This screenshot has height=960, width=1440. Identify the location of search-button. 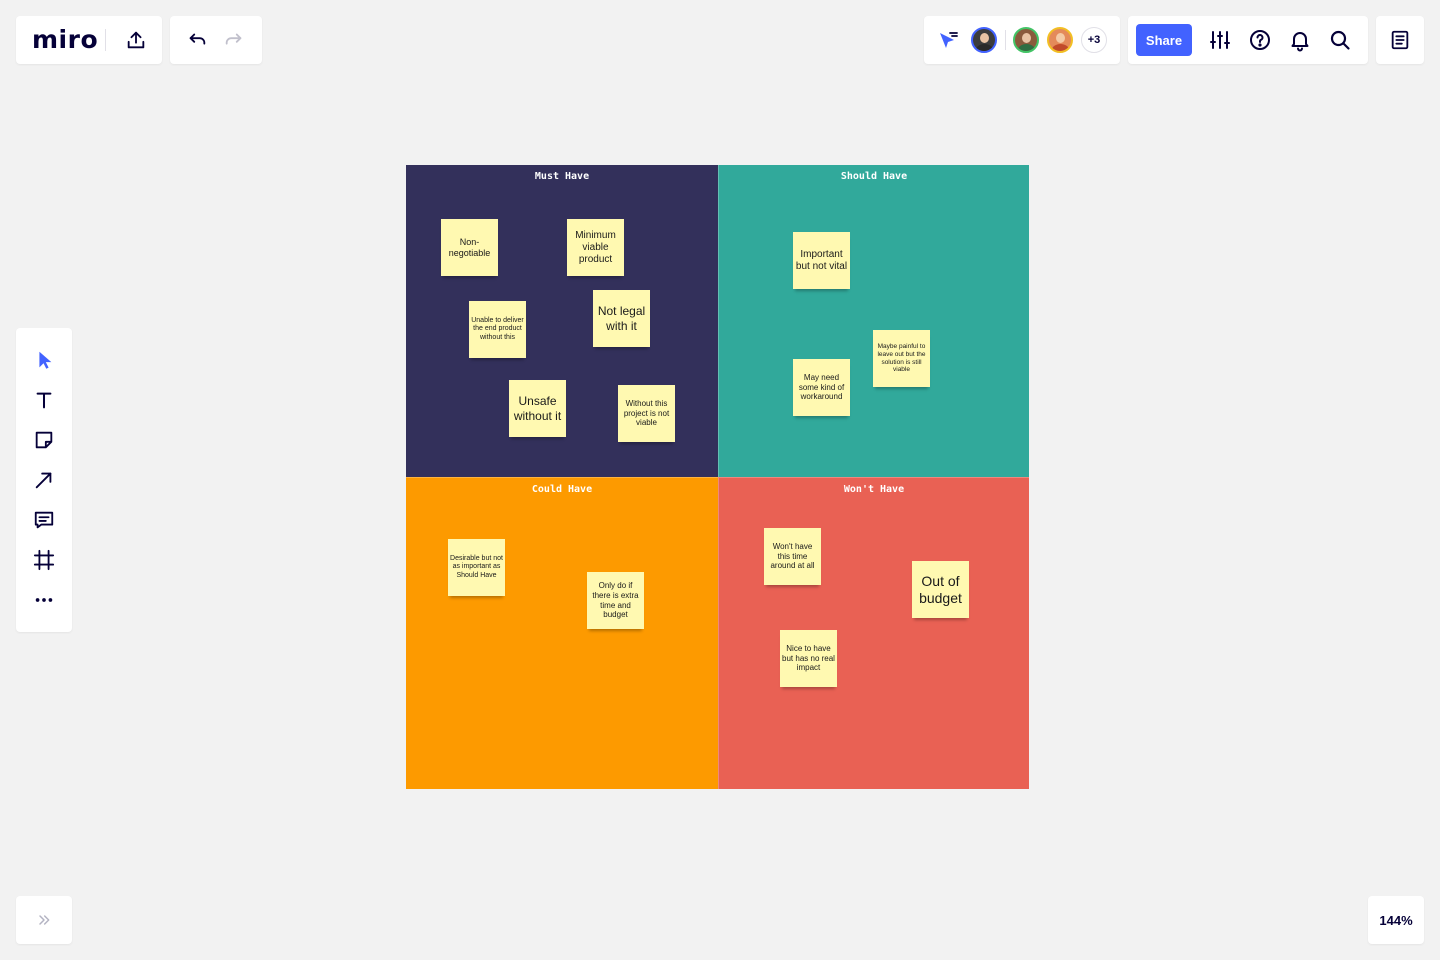
(1340, 40).